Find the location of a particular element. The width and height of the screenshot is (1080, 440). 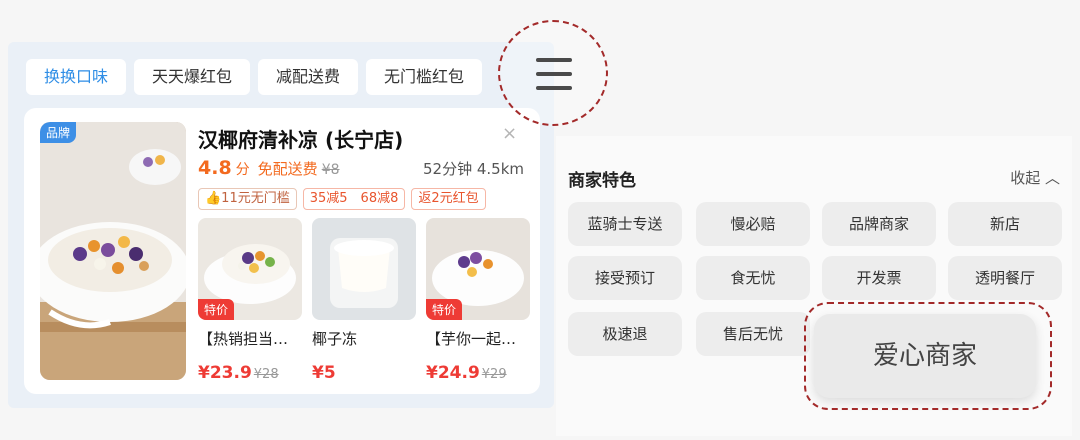

menu-item-card: 特价 【芋你一起… ¥24.9 ¥29 is located at coordinates (478, 299).